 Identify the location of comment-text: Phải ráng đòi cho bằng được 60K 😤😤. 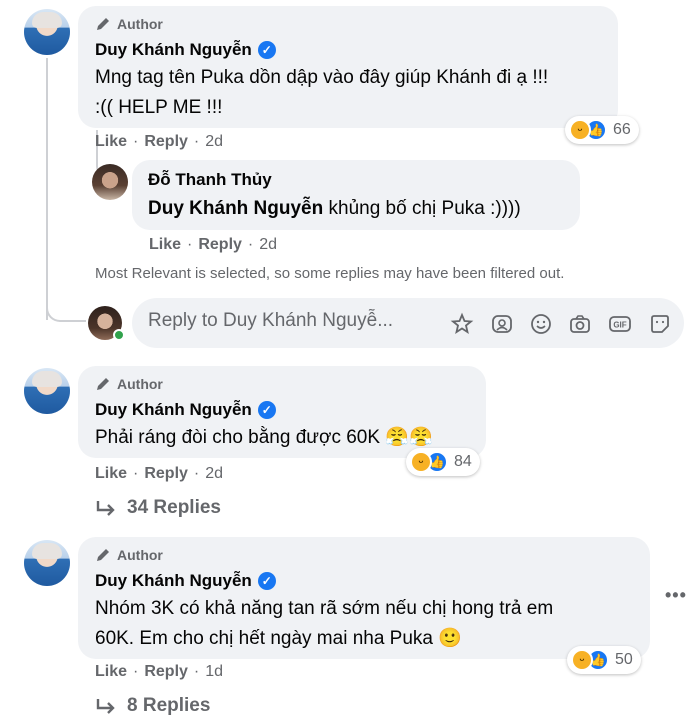
(264, 438).